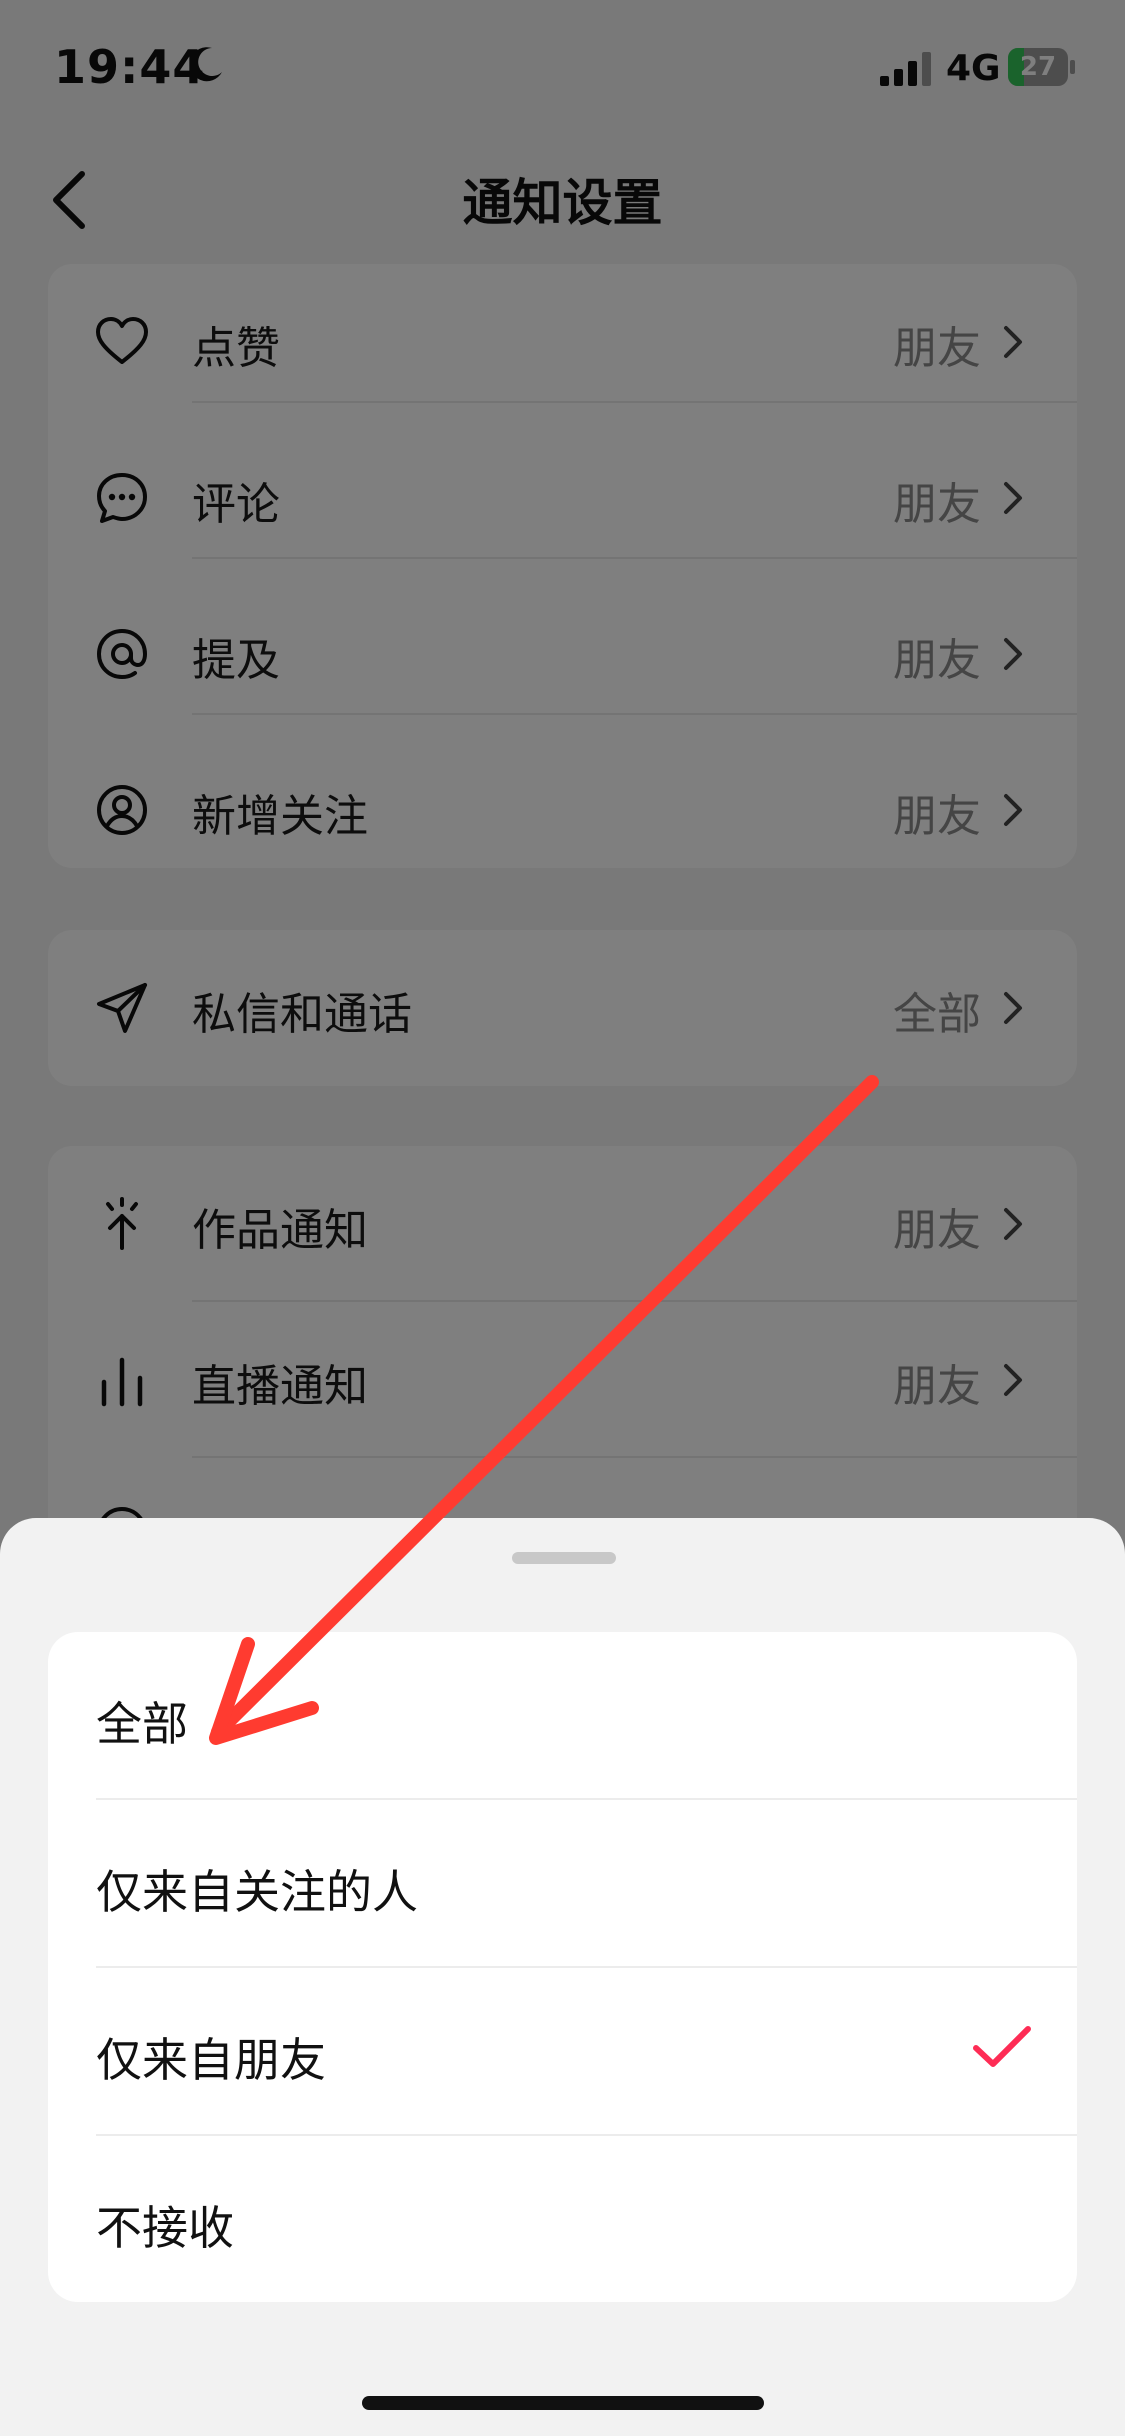 Image resolution: width=1125 pixels, height=2436 pixels. I want to click on option-label: 全部, so click(142, 1724).